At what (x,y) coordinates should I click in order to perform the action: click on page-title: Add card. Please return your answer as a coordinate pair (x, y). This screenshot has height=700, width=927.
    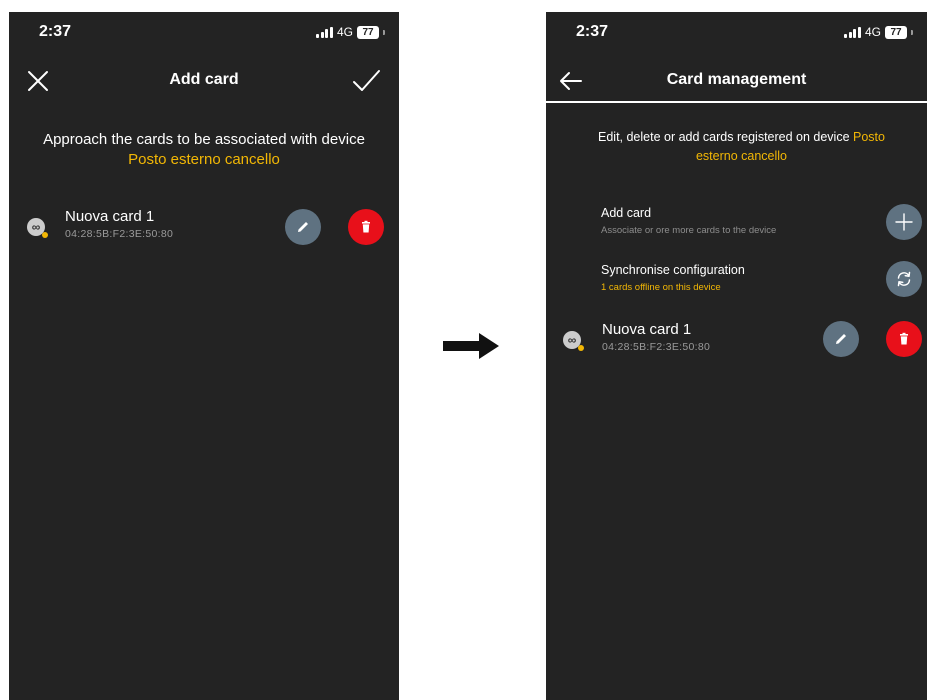
    Looking at the image, I should click on (204, 79).